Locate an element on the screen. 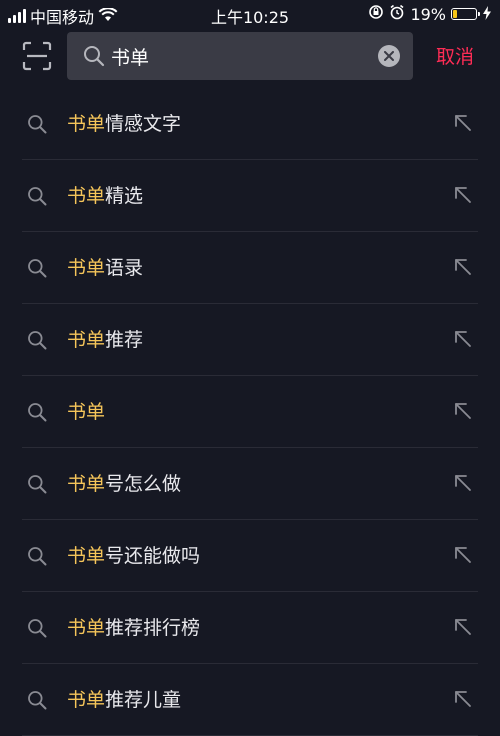  suggestion-text: 书单 is located at coordinates (86, 412).